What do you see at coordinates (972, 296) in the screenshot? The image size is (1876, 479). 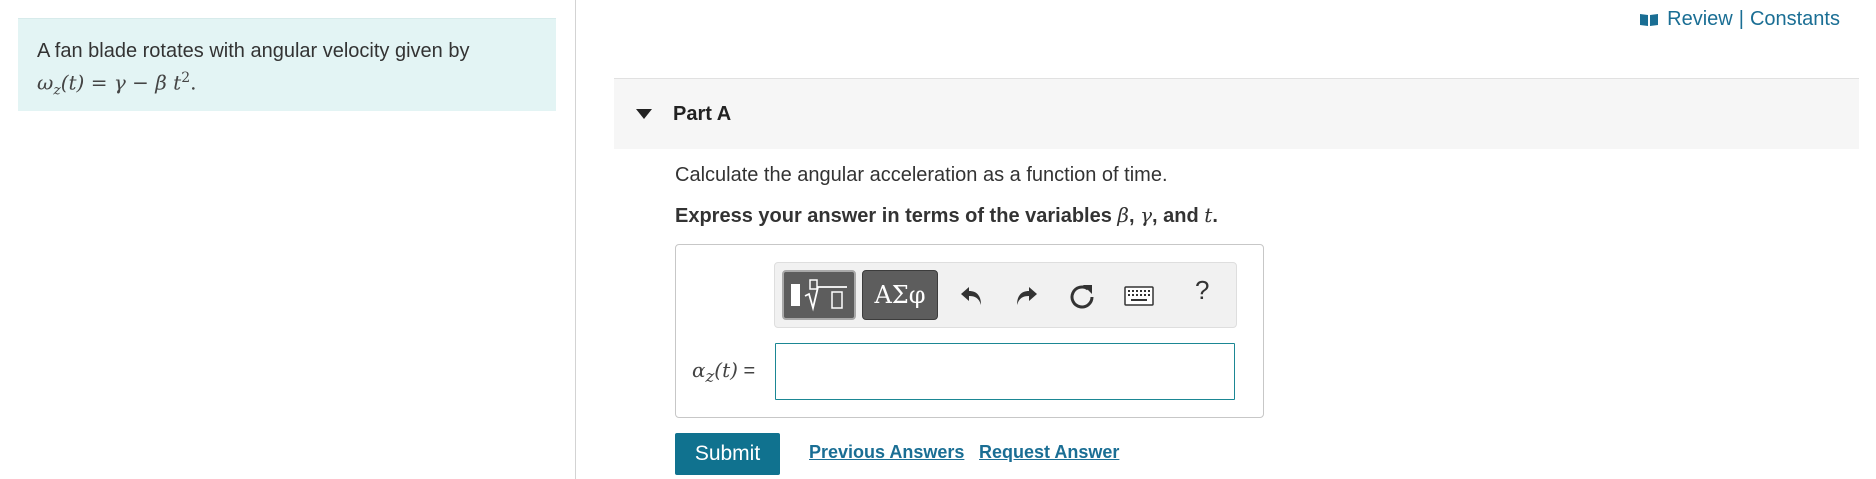 I see `undo-icon` at bounding box center [972, 296].